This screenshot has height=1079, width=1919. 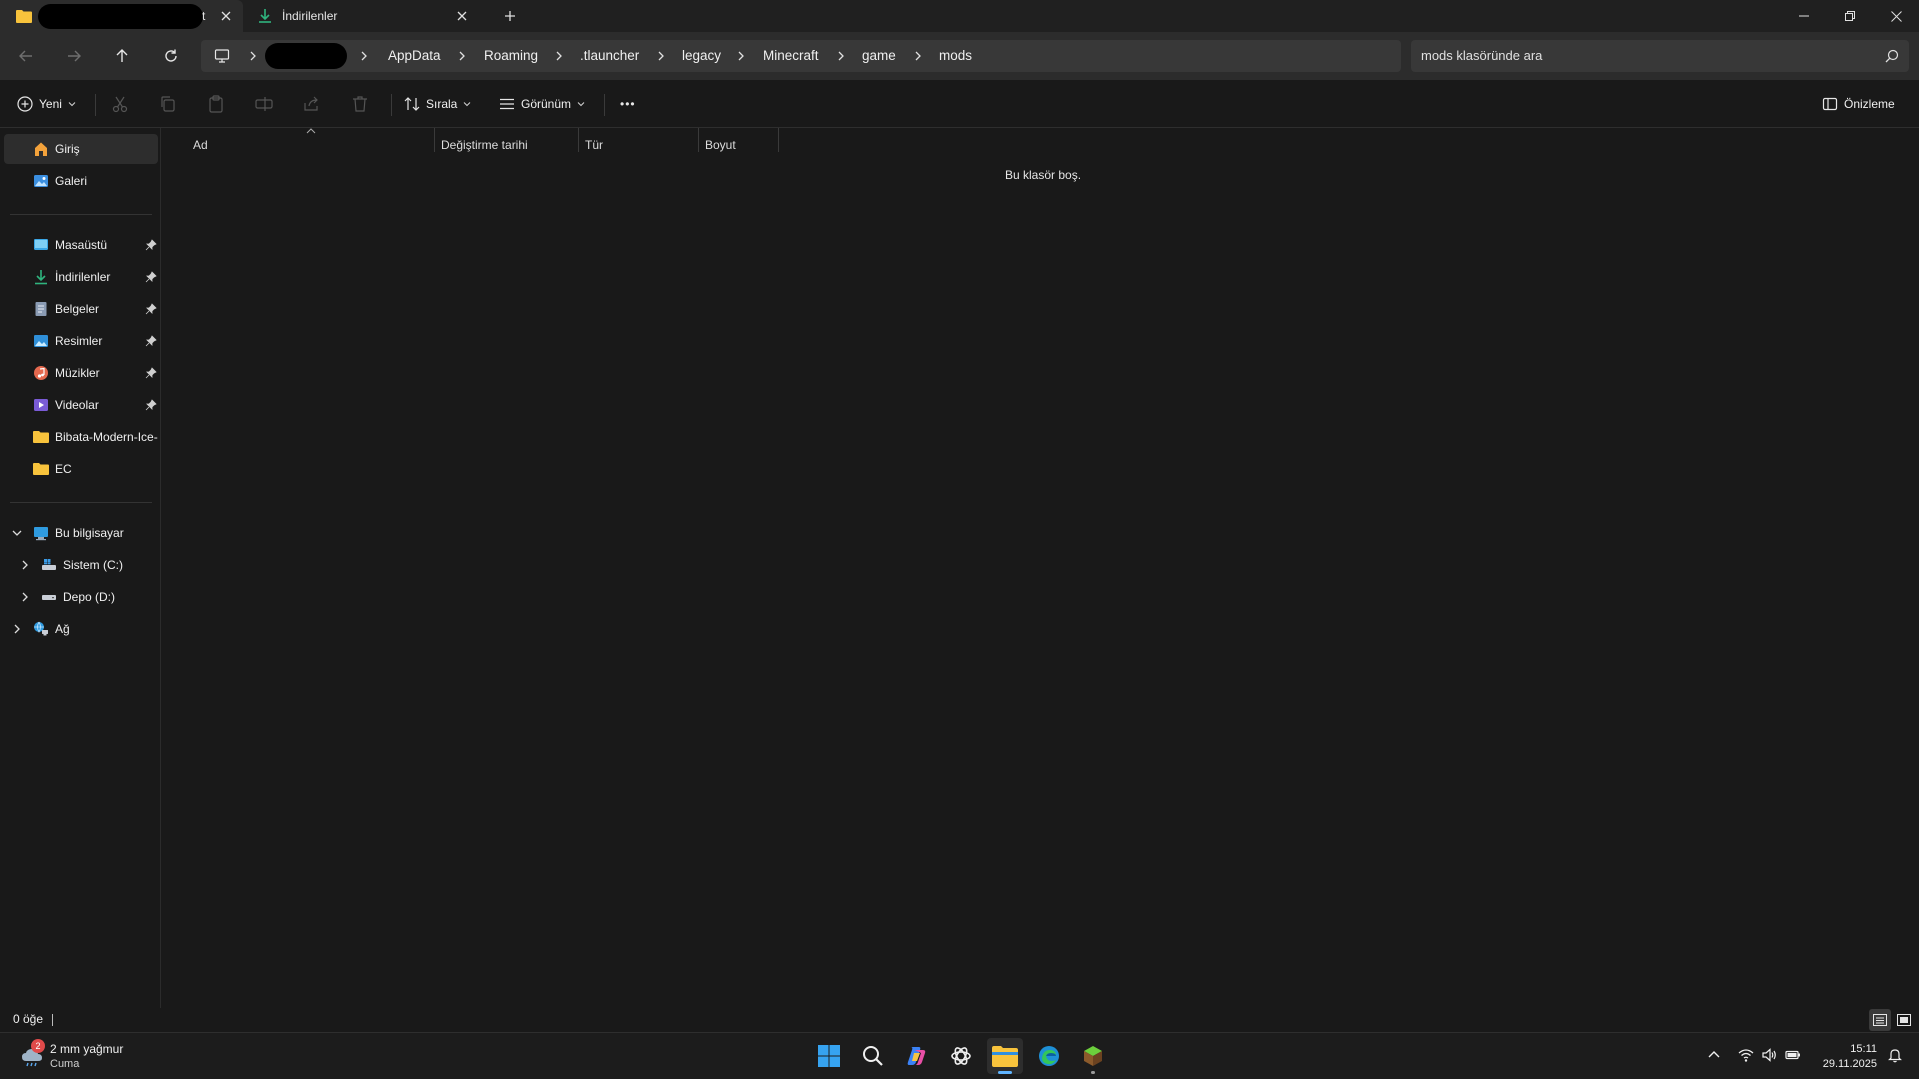 I want to click on minecraft-launcher-button, so click(x=1093, y=1056).